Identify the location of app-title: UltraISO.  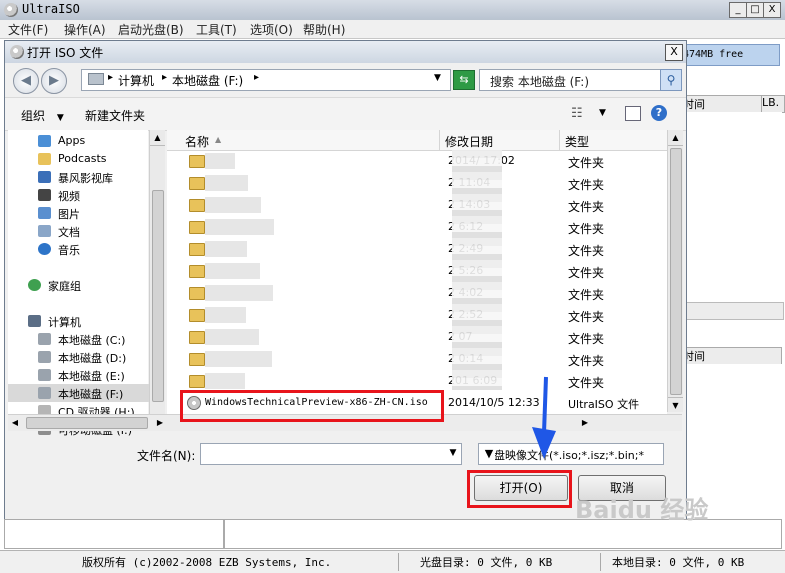
(51, 9).